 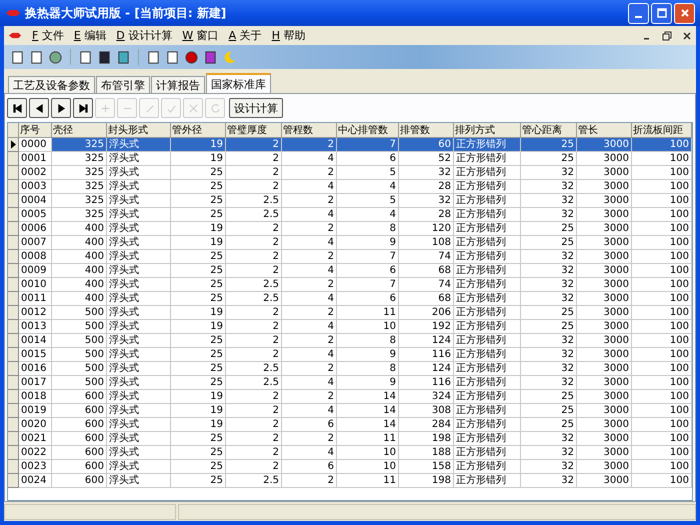 I want to click on column-header: 封头形式, so click(x=139, y=130).